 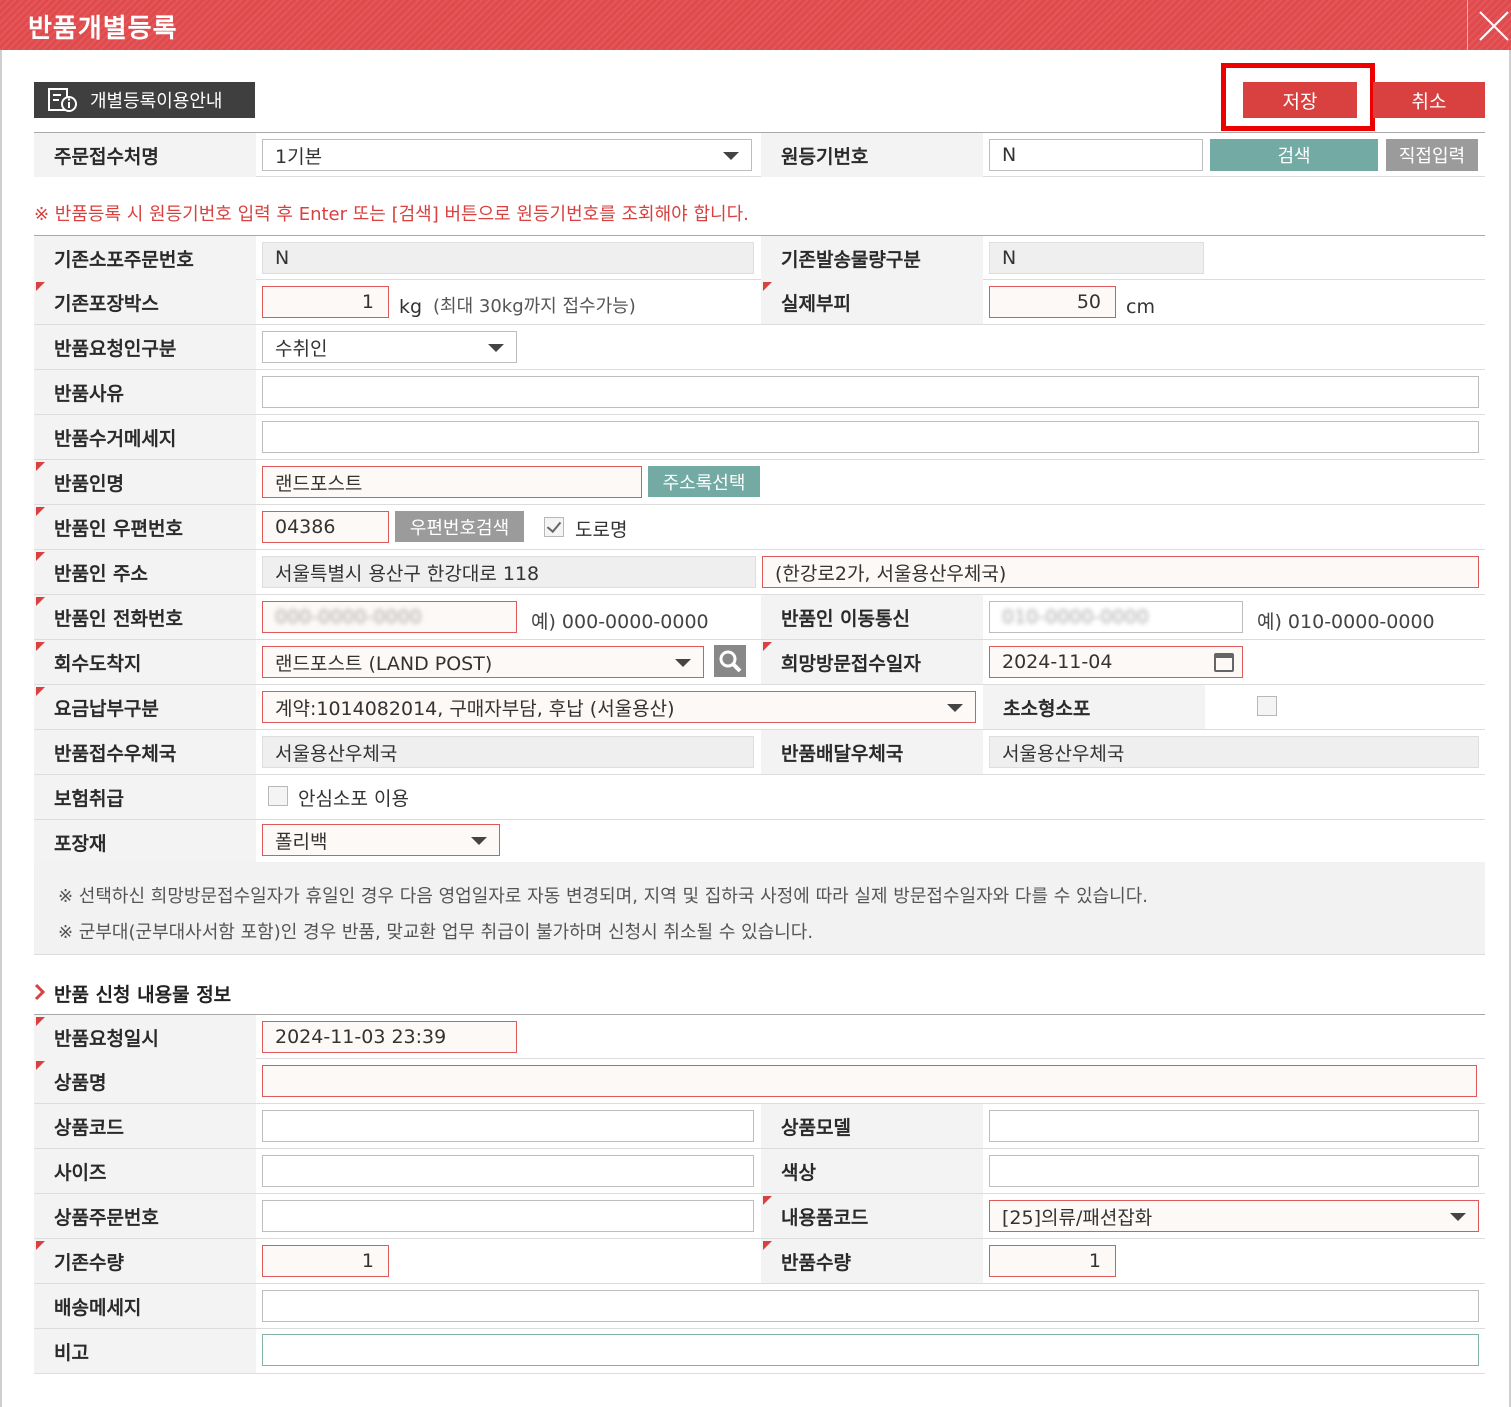 I want to click on note-input, so click(x=870, y=1350).